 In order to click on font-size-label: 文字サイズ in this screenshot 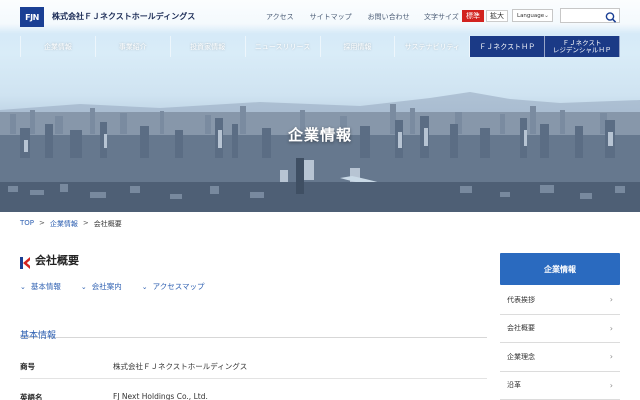, I will do `click(441, 17)`.